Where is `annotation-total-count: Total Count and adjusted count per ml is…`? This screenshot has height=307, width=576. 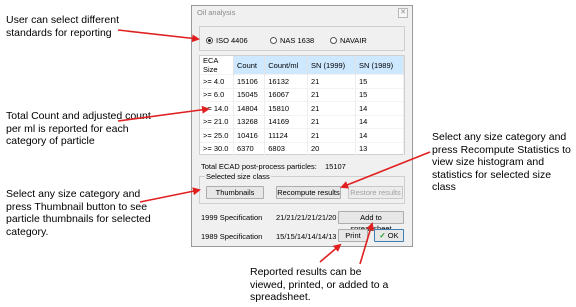
annotation-total-count: Total Count and adjusted count per ml is… is located at coordinates (78, 128).